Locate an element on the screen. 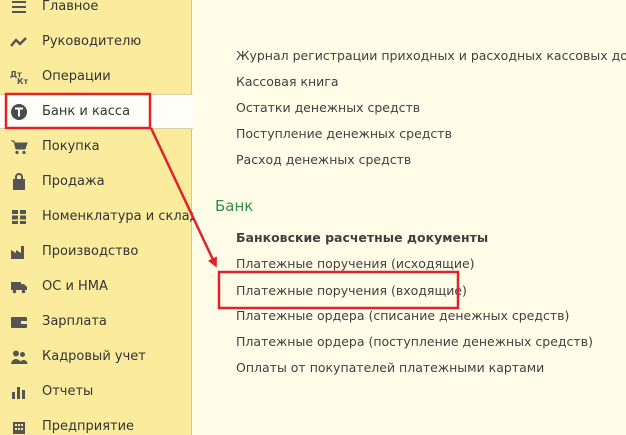 This screenshot has height=435, width=626. sidebar-item-purchase: Покупка is located at coordinates (96, 146).